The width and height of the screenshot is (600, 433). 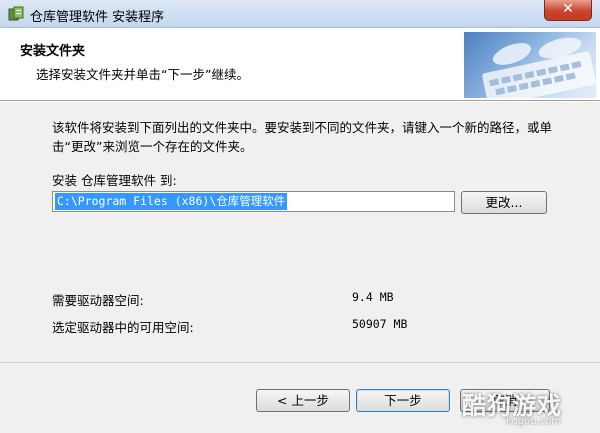 I want to click on window-title: 仓库管理软件 安装程序, so click(x=97, y=17).